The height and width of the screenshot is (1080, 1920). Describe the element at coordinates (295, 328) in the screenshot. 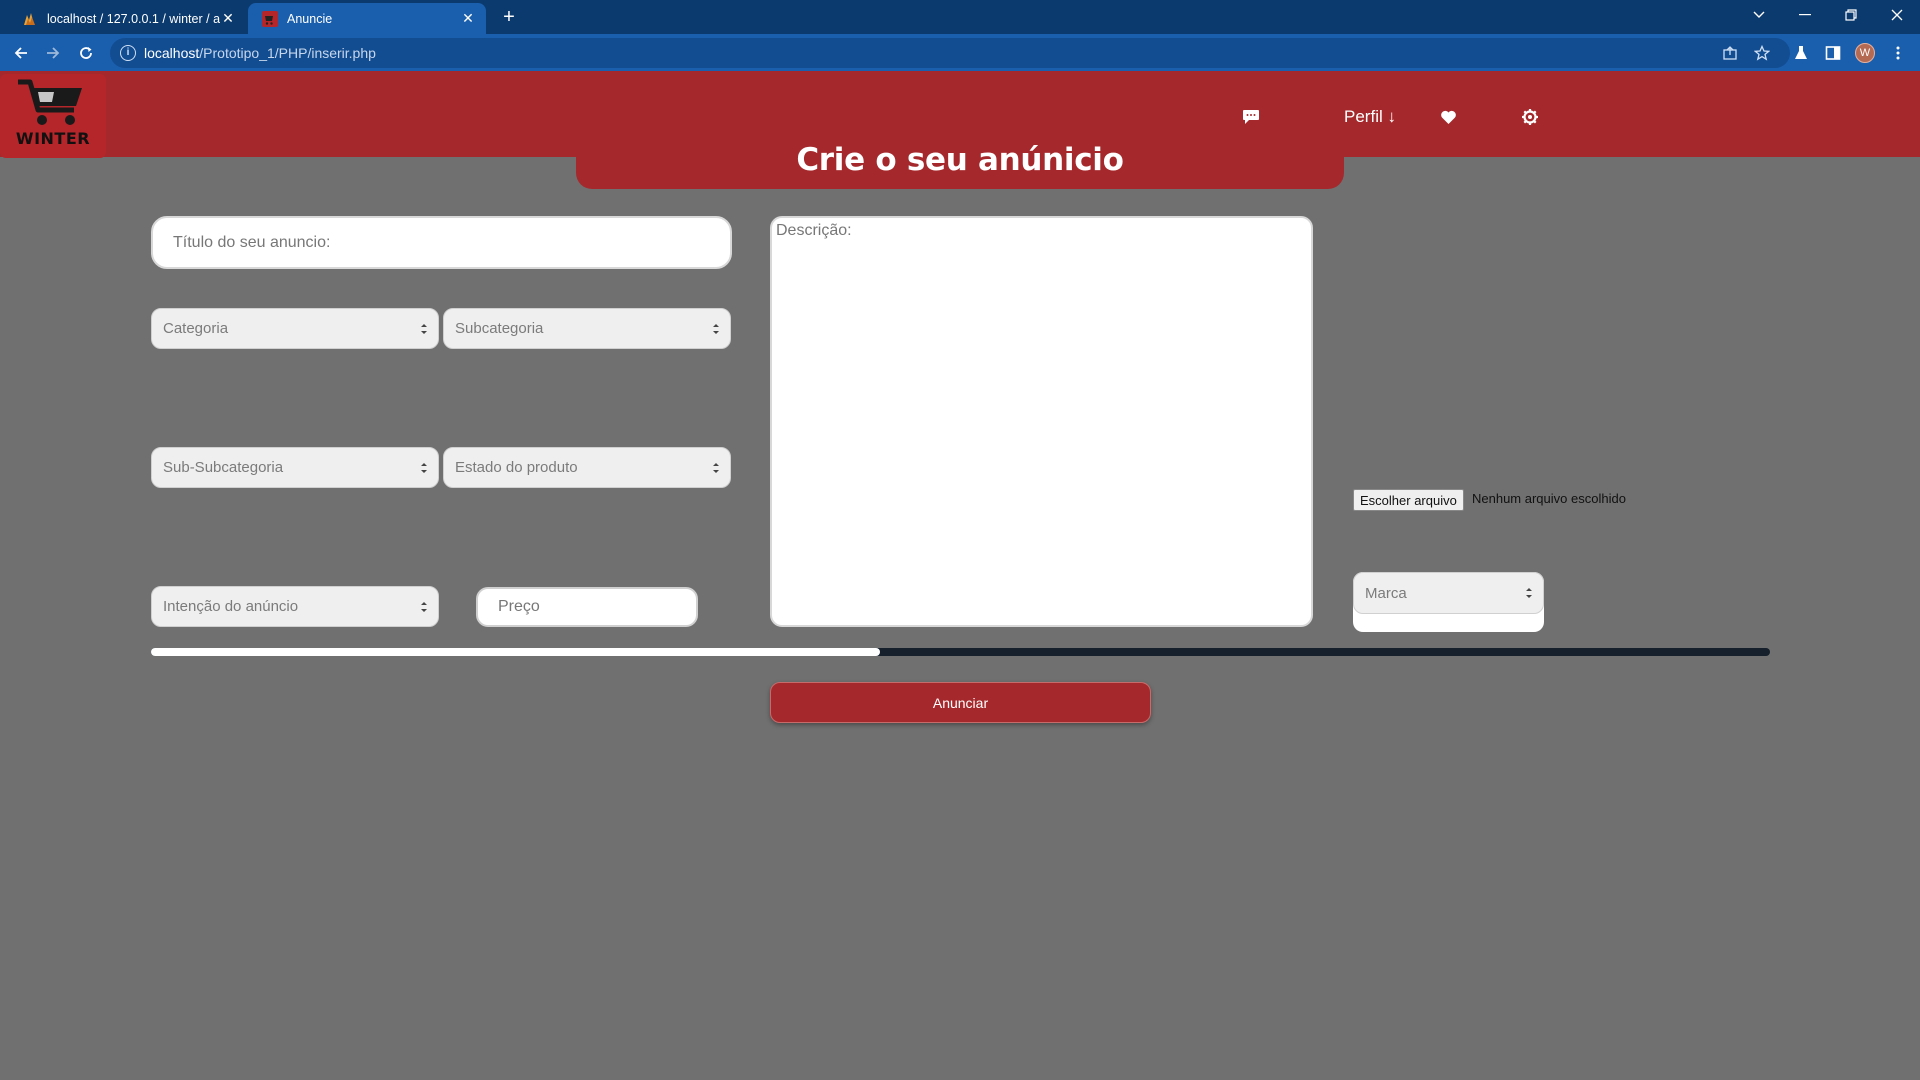

I see `category-select: Categoria` at that location.